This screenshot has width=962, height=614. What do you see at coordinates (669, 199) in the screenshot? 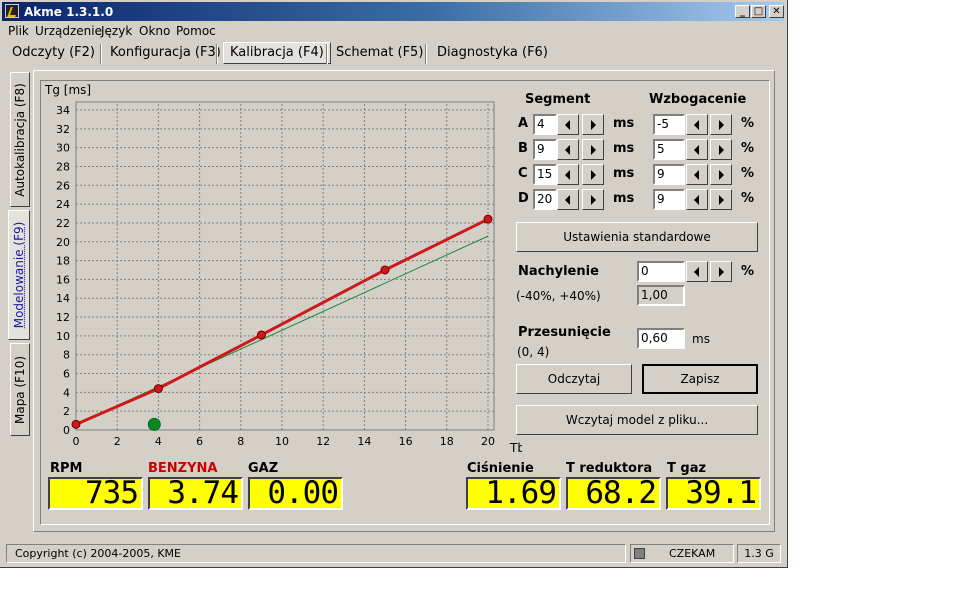
I see `wzbogacenie-d-input: 9` at bounding box center [669, 199].